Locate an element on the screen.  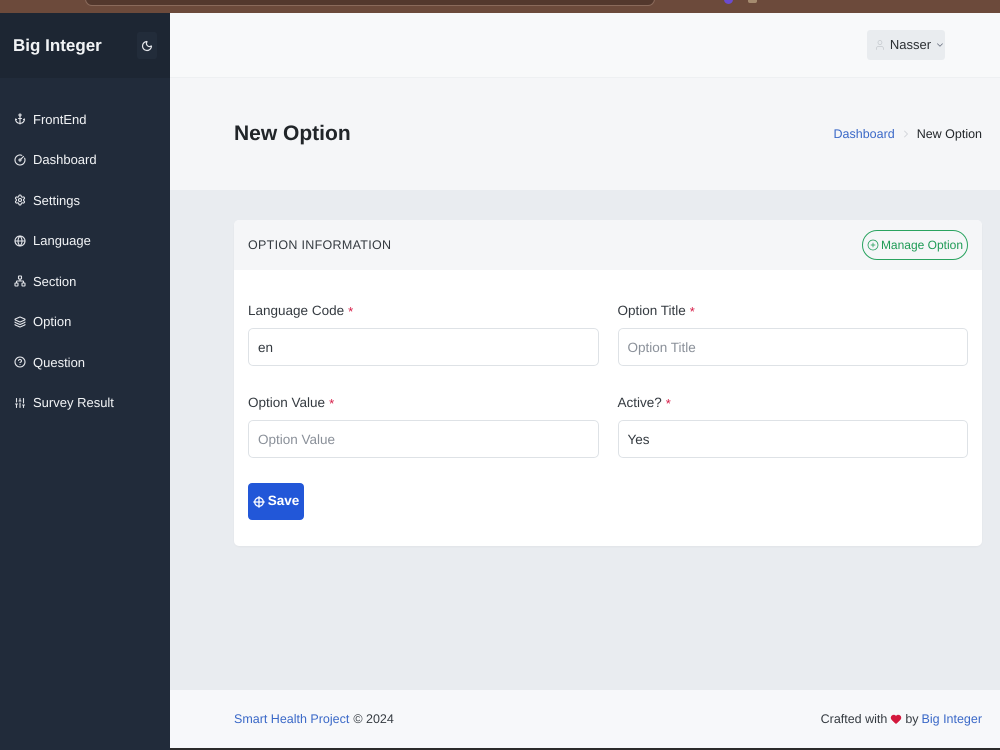
question-icon is located at coordinates (20, 362).